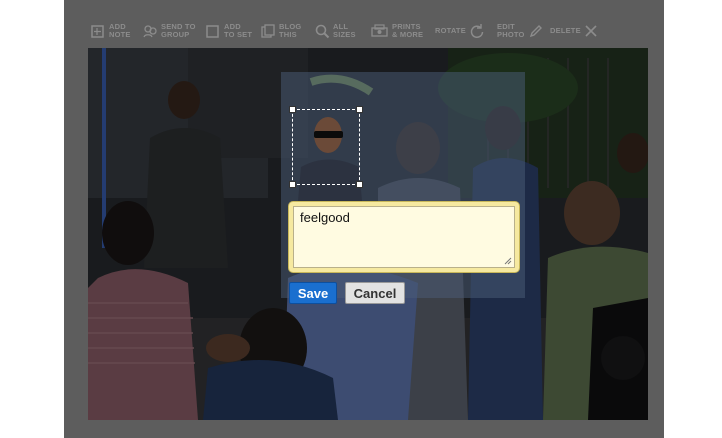 This screenshot has width=722, height=438. What do you see at coordinates (359, 109) in the screenshot?
I see `resize-handle-top-right` at bounding box center [359, 109].